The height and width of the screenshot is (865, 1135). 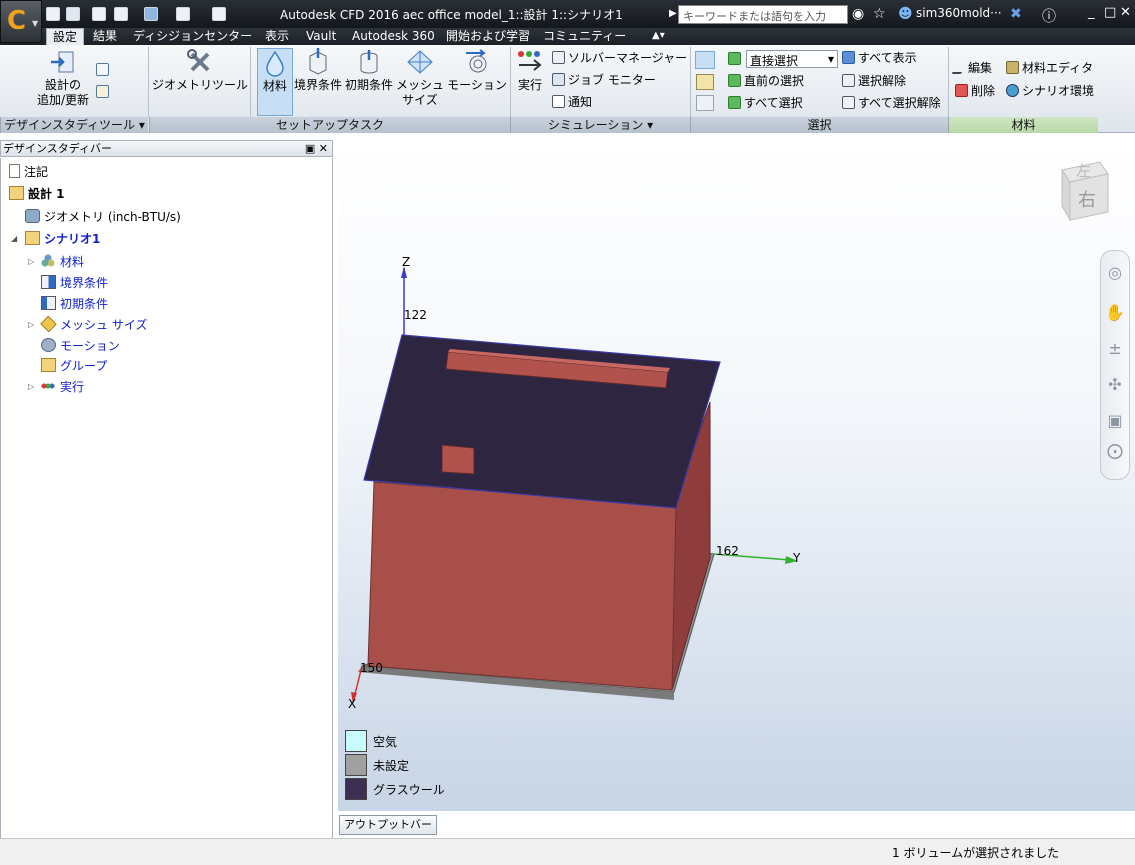 What do you see at coordinates (275, 82) in the screenshot?
I see `materials-button: 材料` at bounding box center [275, 82].